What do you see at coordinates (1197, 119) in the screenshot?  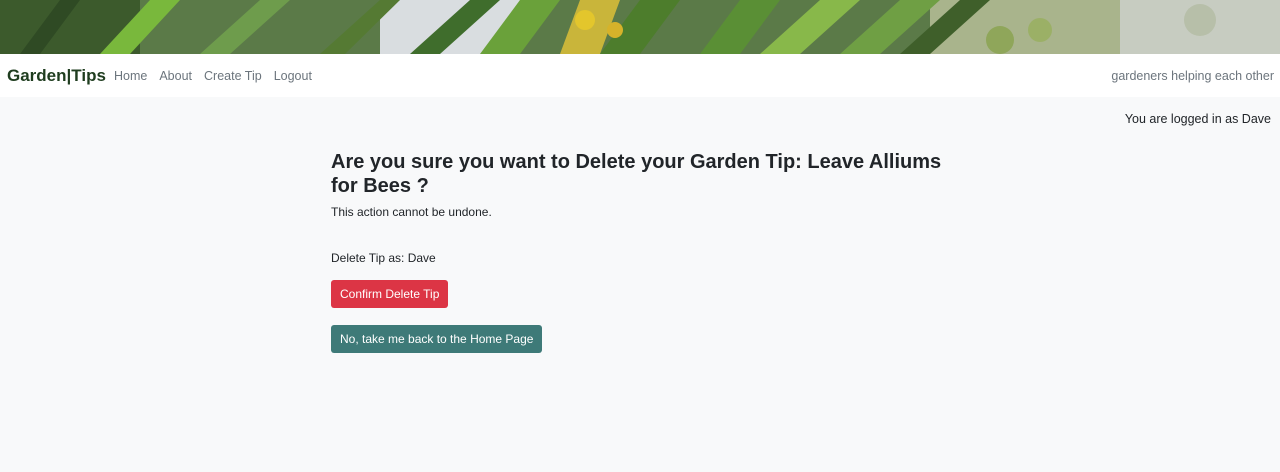 I see `login-status: You are logged in as Dave` at bounding box center [1197, 119].